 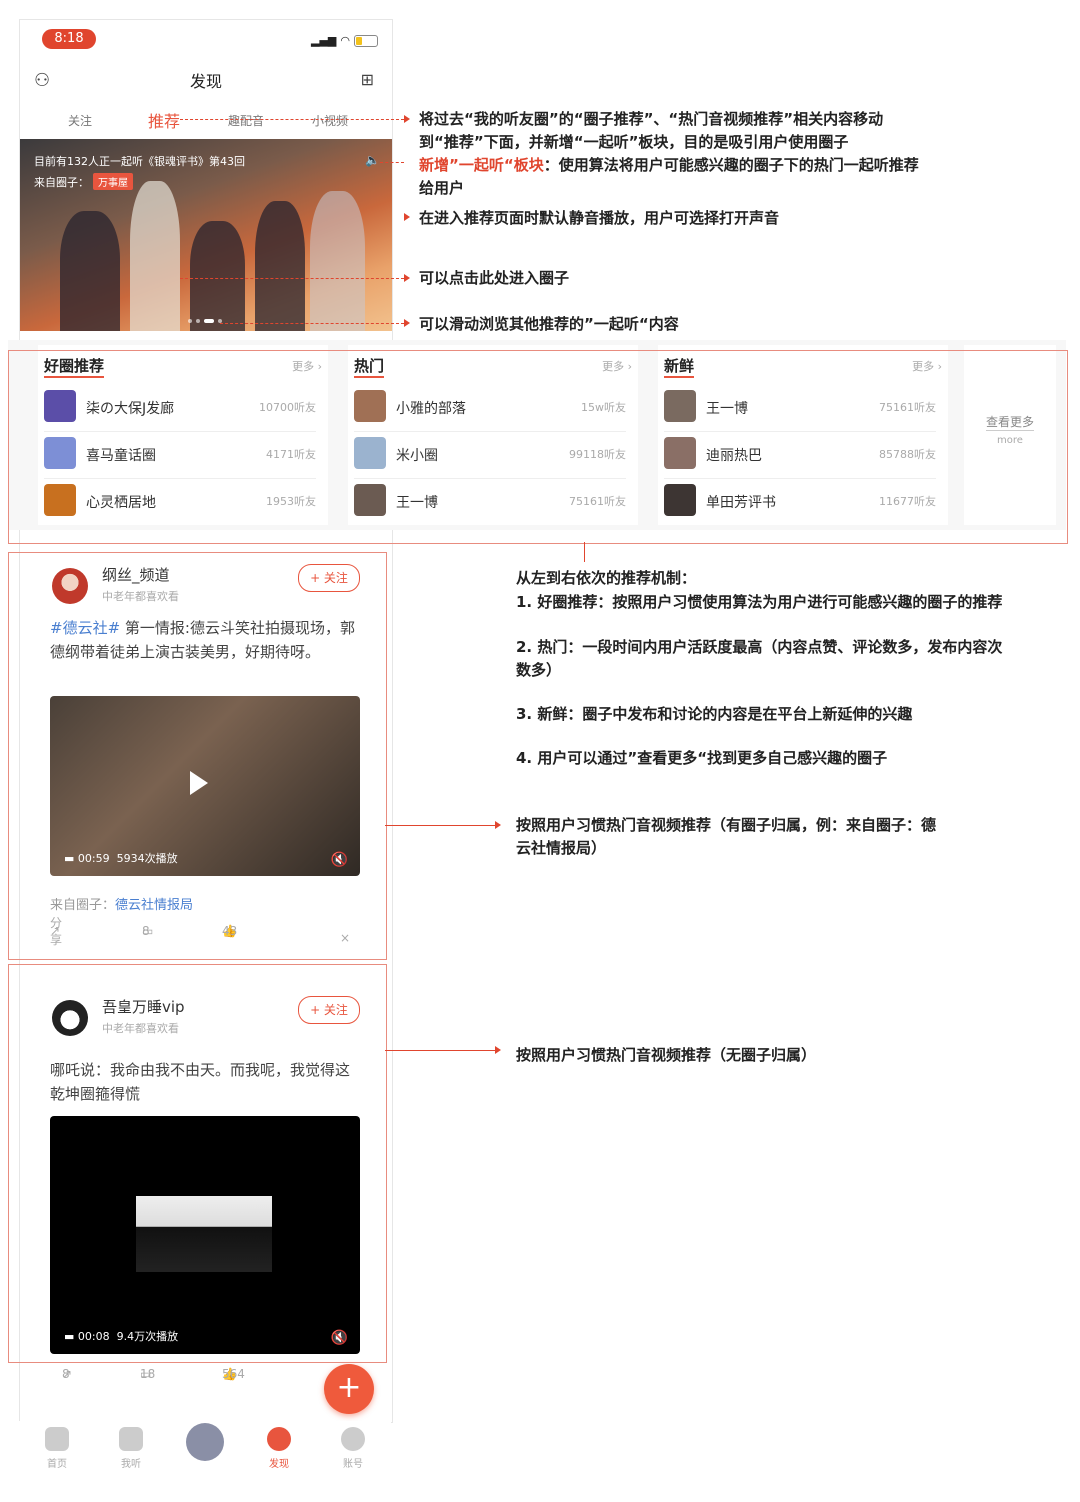 I want to click on share-count: 8, so click(x=66, y=1374).